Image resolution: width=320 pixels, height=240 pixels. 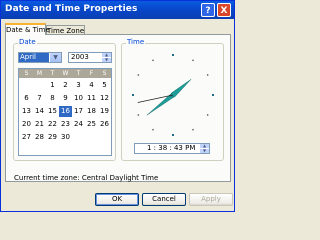 What do you see at coordinates (208, 10) in the screenshot?
I see `help-button: ?` at bounding box center [208, 10].